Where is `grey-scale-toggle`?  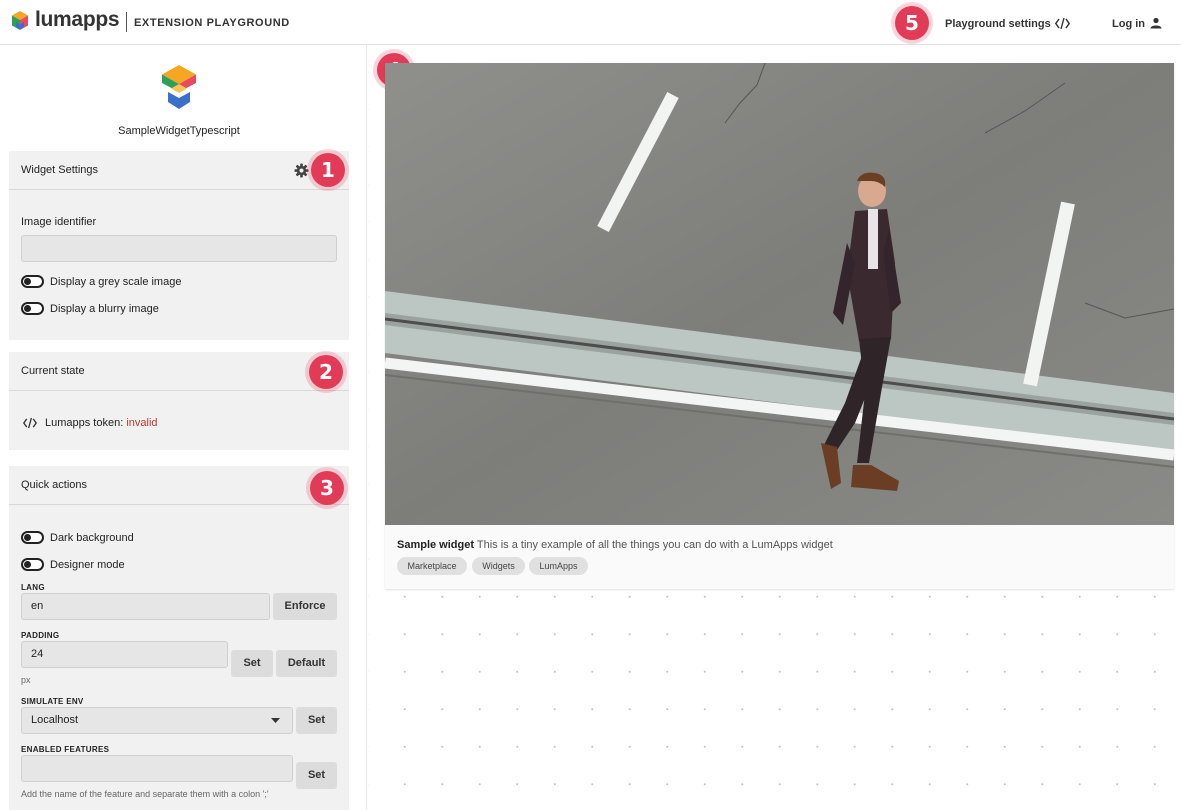
grey-scale-toggle is located at coordinates (32, 281).